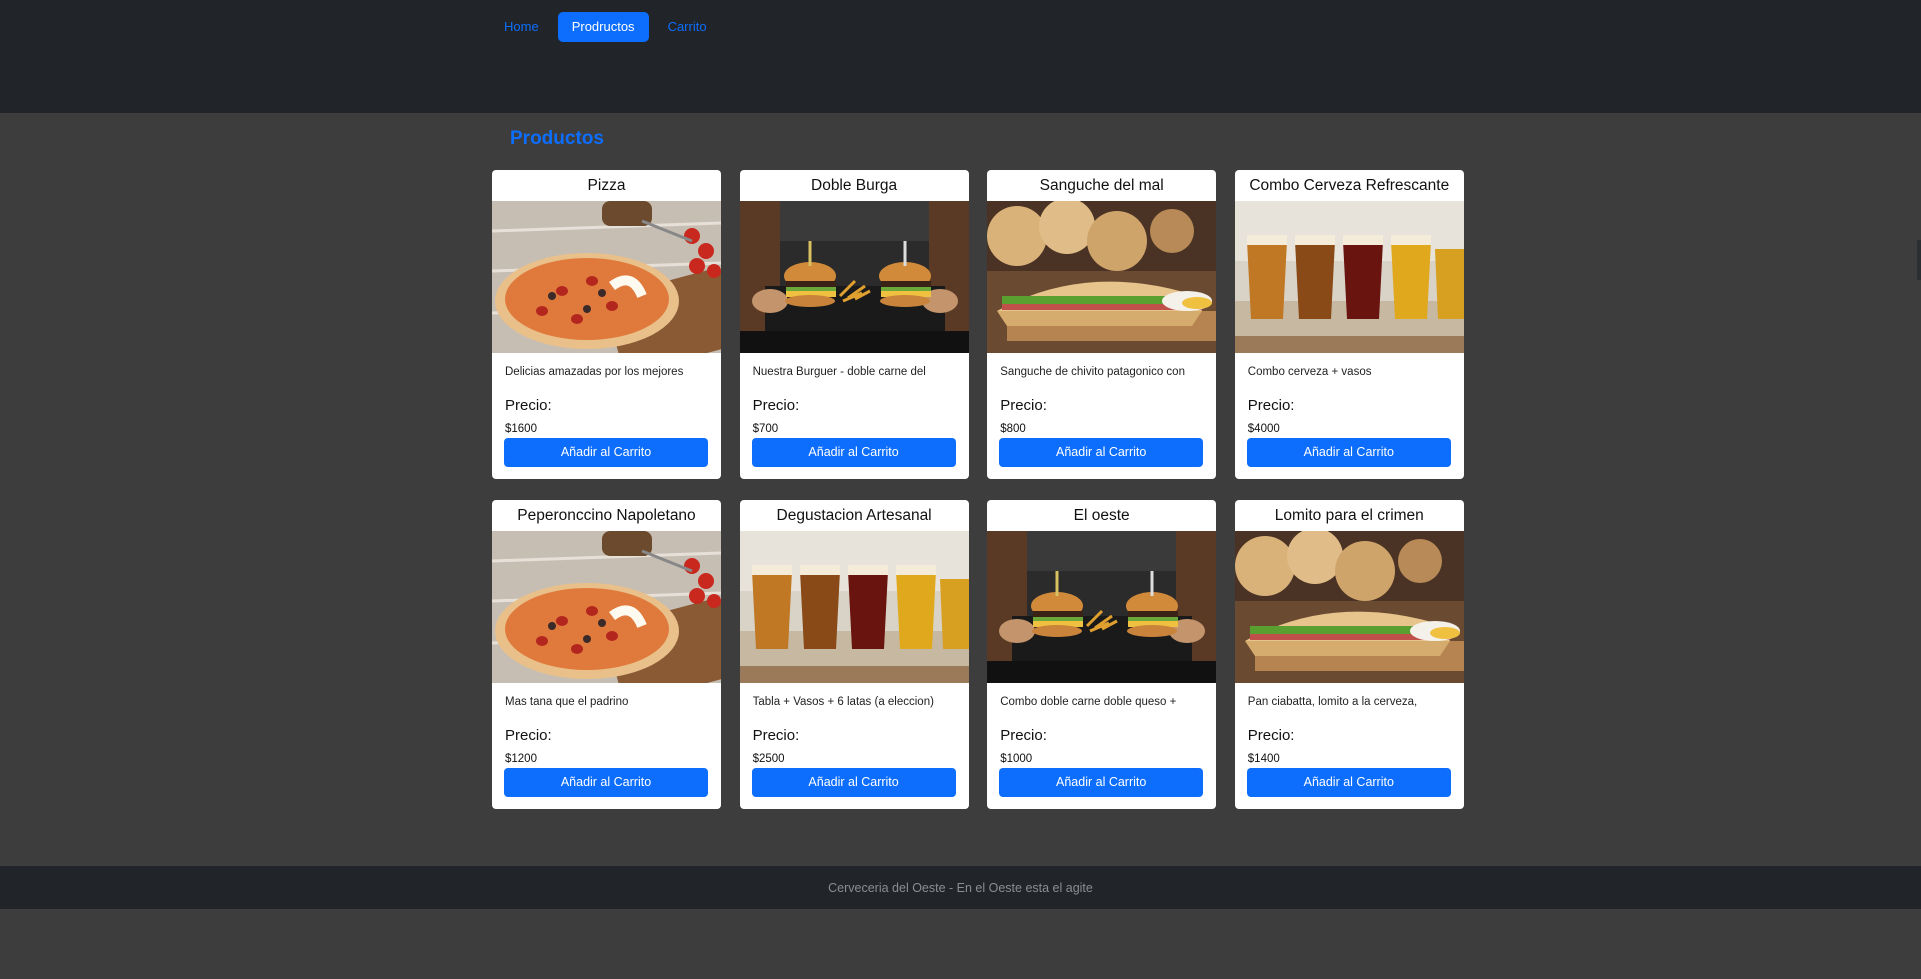 The height and width of the screenshot is (979, 1921). What do you see at coordinates (521, 27) in the screenshot?
I see `nav-home-link: Home` at bounding box center [521, 27].